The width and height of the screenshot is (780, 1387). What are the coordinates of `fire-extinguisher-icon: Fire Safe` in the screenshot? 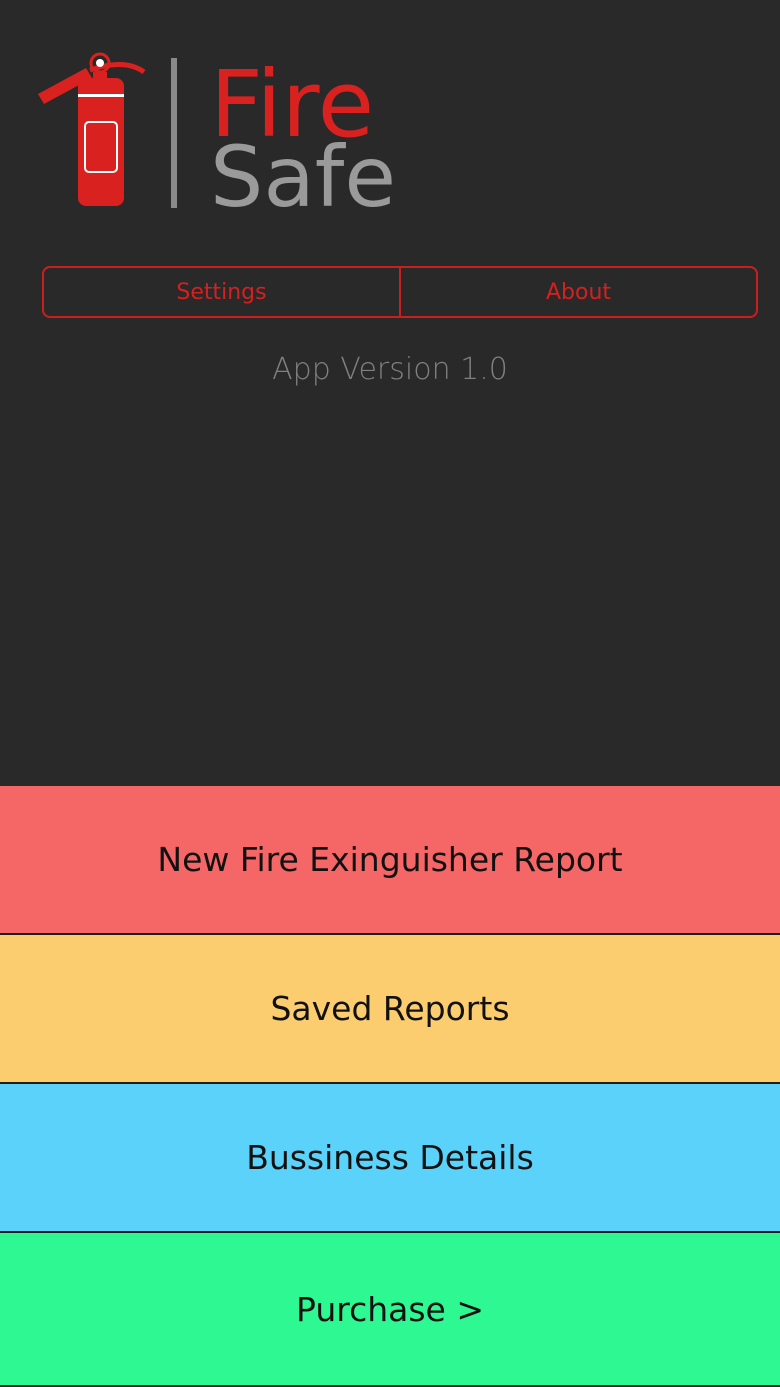 It's located at (217, 133).